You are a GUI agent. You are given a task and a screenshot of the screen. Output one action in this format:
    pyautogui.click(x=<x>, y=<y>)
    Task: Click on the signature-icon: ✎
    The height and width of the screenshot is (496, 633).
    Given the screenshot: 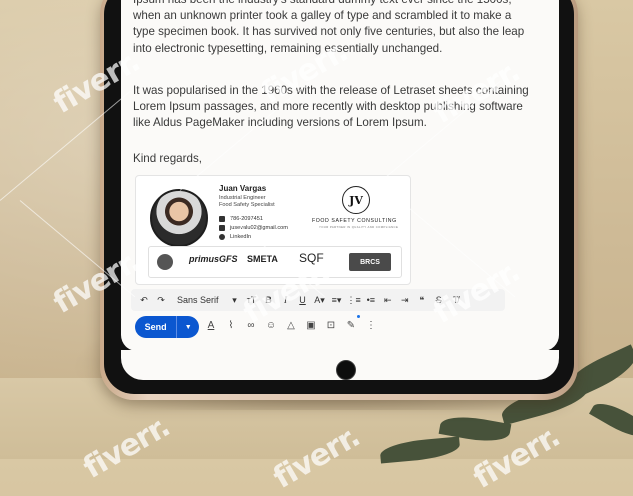 What is the action you would take?
    pyautogui.click(x=351, y=325)
    